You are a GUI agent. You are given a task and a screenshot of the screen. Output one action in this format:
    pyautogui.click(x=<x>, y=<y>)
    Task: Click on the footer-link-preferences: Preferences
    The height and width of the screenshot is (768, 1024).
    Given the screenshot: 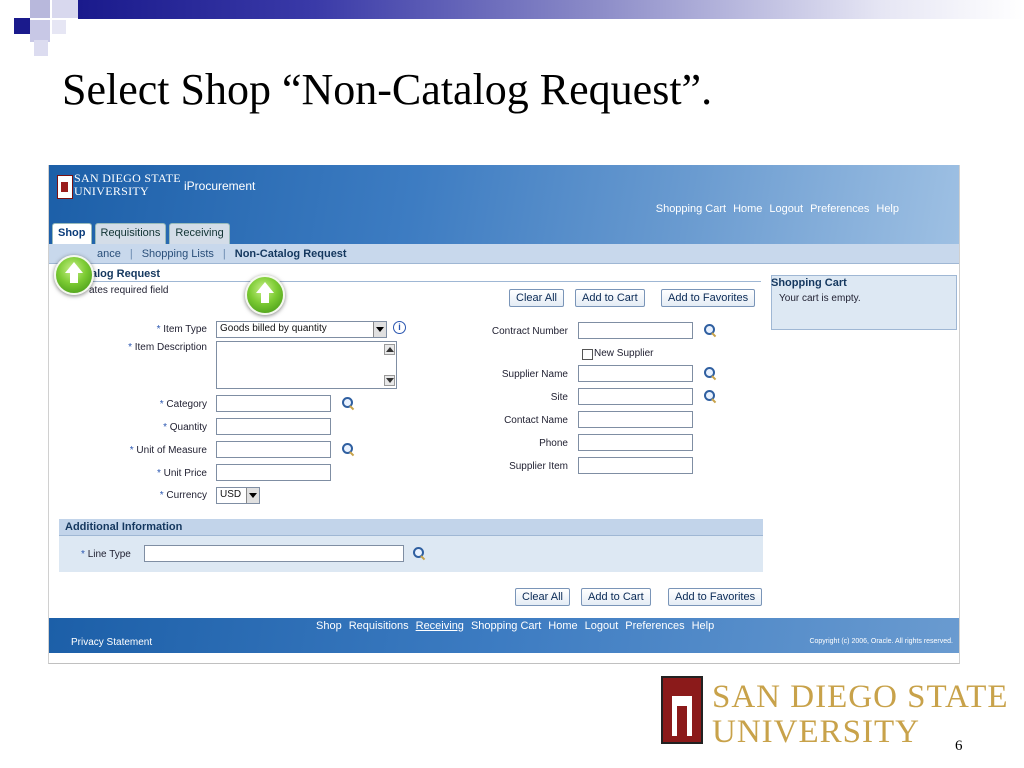 What is the action you would take?
    pyautogui.click(x=654, y=626)
    